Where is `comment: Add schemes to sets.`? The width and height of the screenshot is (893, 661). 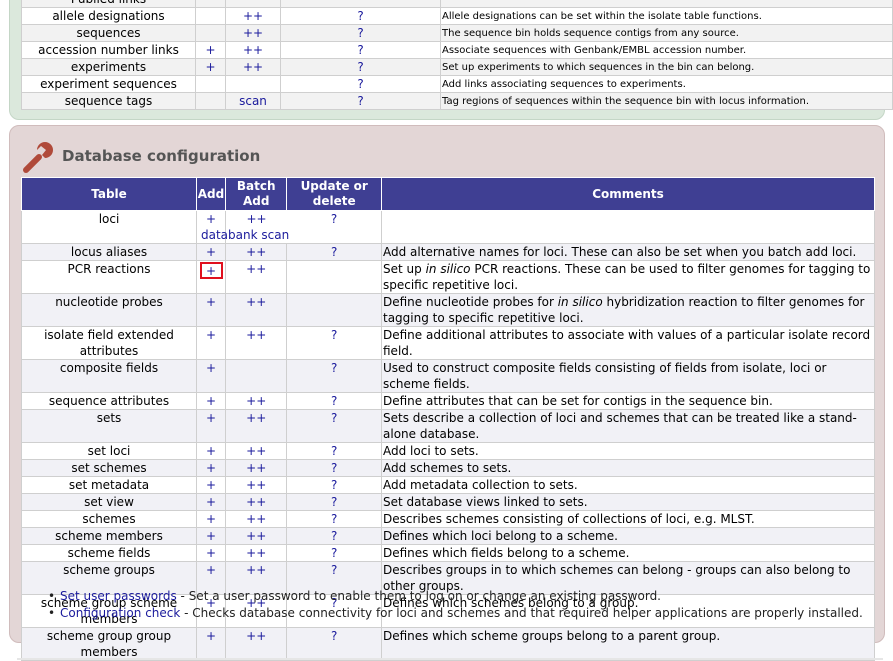 comment: Add schemes to sets. is located at coordinates (628, 468).